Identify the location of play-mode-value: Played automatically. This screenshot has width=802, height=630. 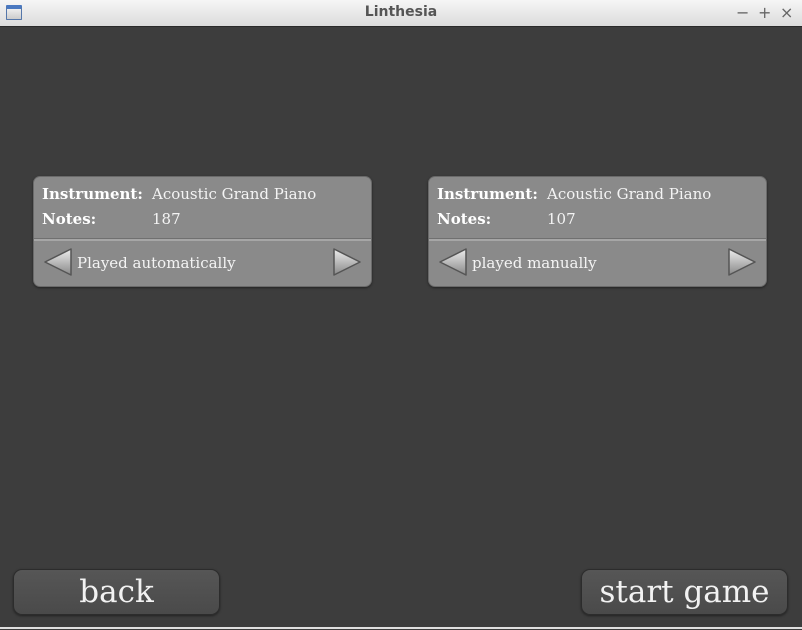
(156, 263).